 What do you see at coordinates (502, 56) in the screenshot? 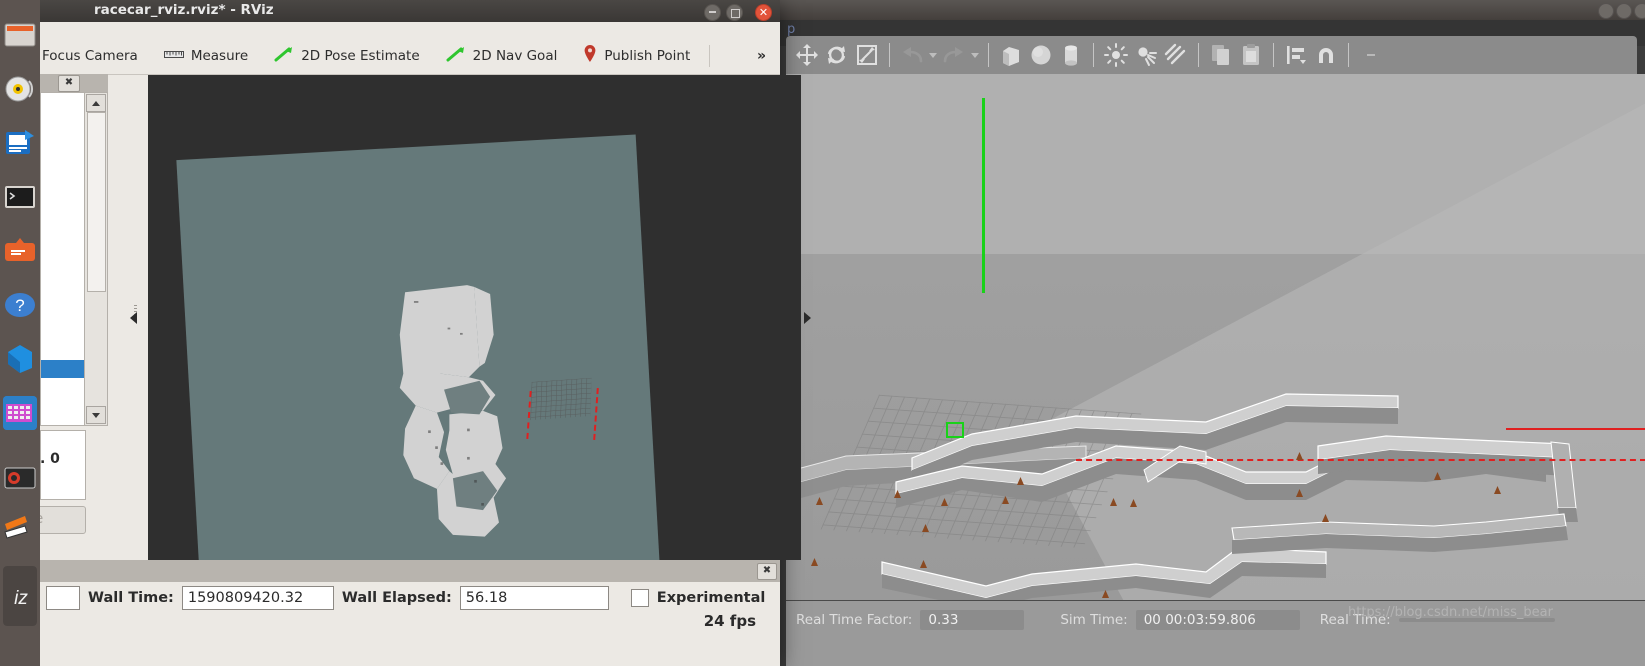
I see `toolbar-2d-nav-goal: 2D Nav Goal` at bounding box center [502, 56].